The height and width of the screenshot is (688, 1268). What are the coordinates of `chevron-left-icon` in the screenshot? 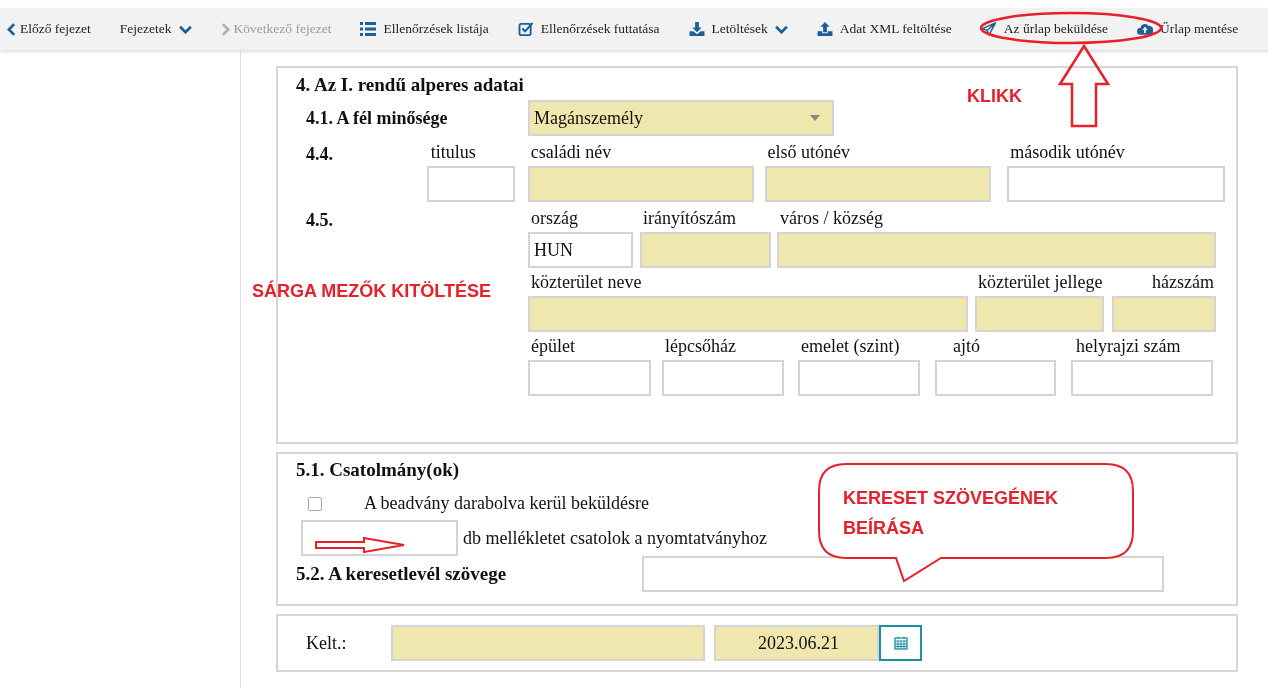 It's located at (11, 29).